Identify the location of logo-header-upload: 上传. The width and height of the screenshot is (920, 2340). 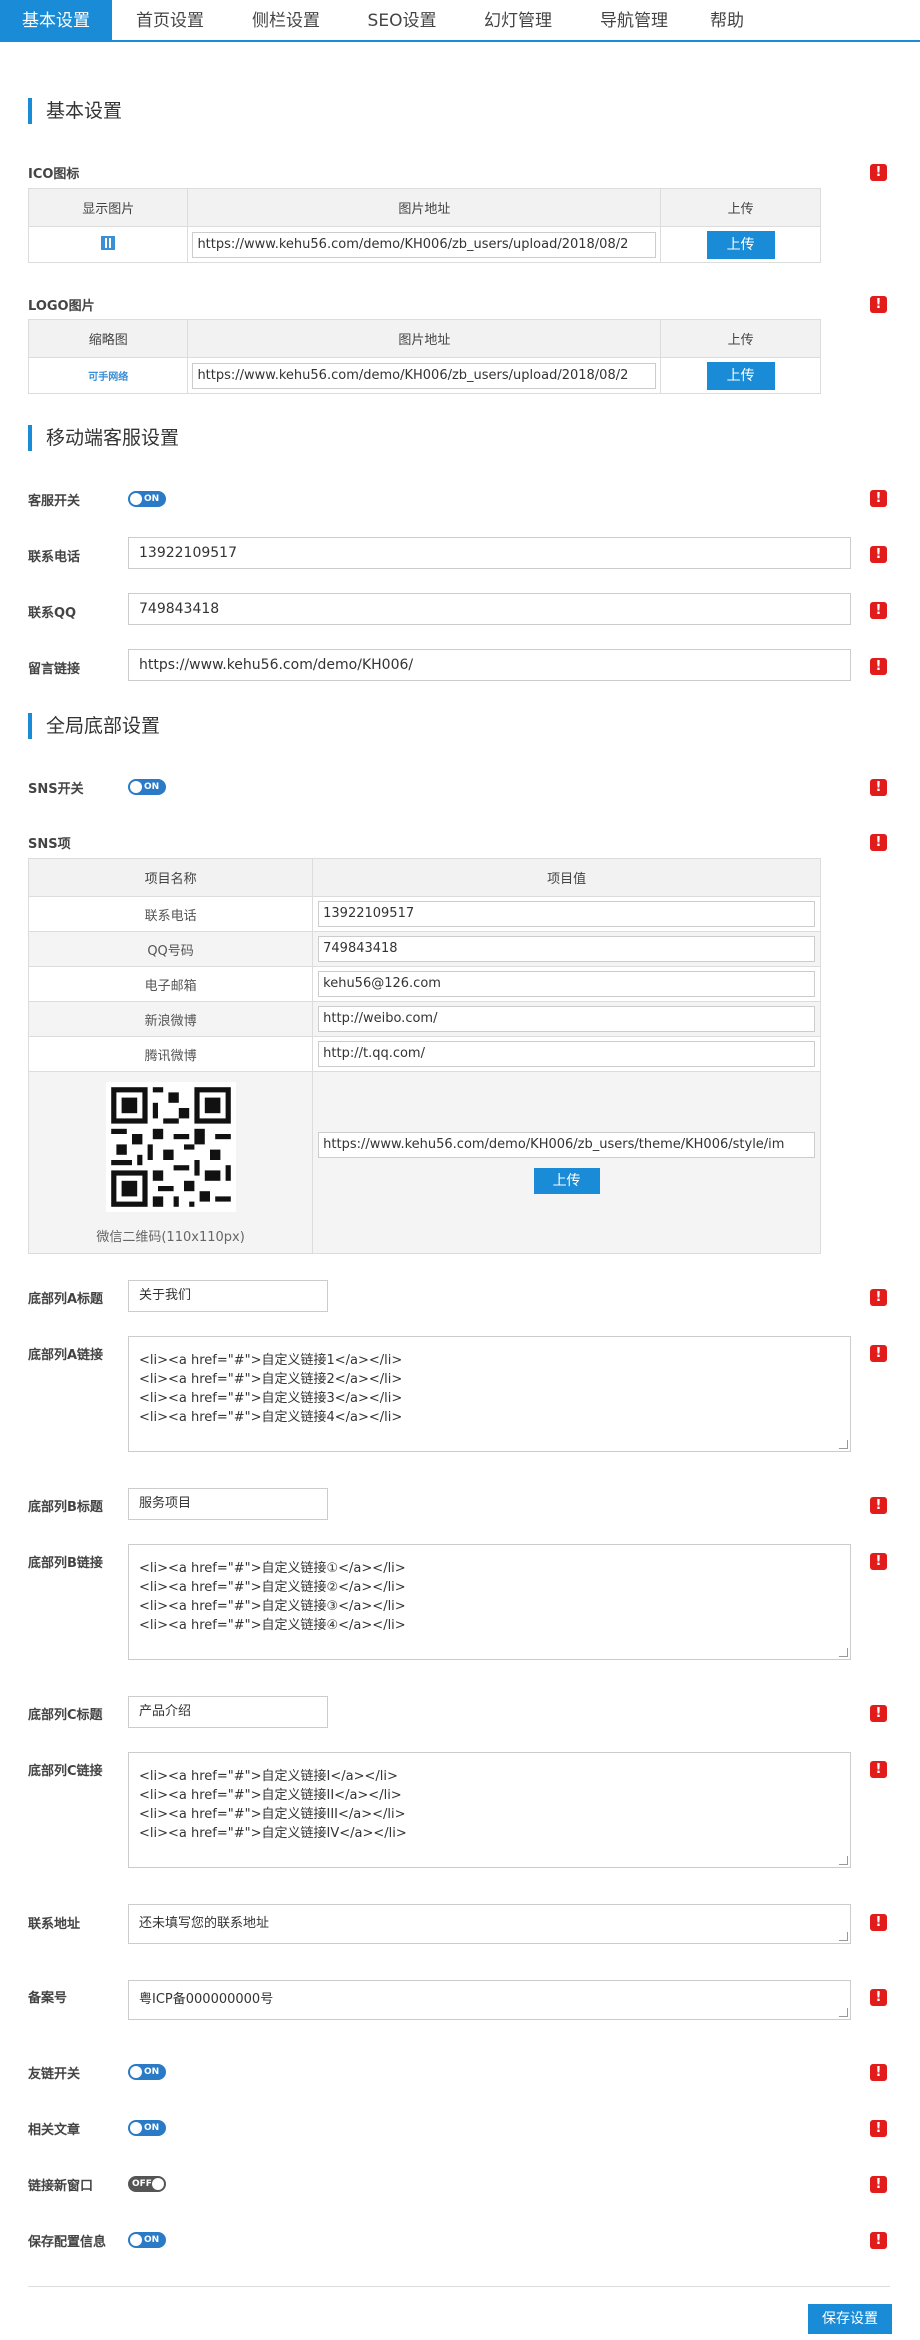
(740, 338).